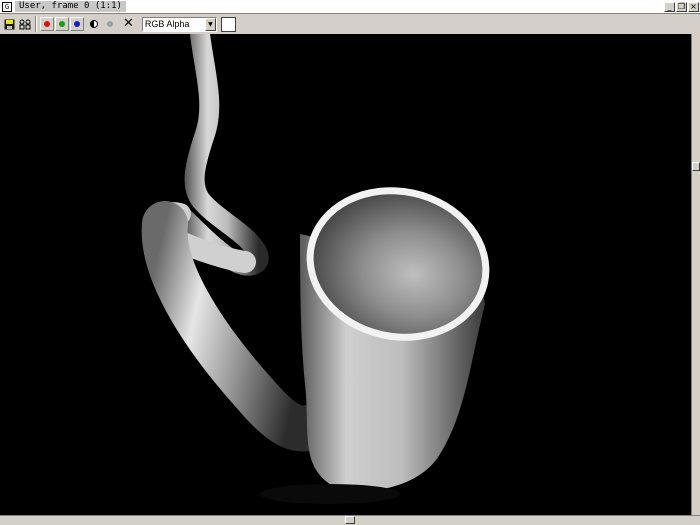 The height and width of the screenshot is (525, 700). What do you see at coordinates (25, 24) in the screenshot?
I see `clone-icon` at bounding box center [25, 24].